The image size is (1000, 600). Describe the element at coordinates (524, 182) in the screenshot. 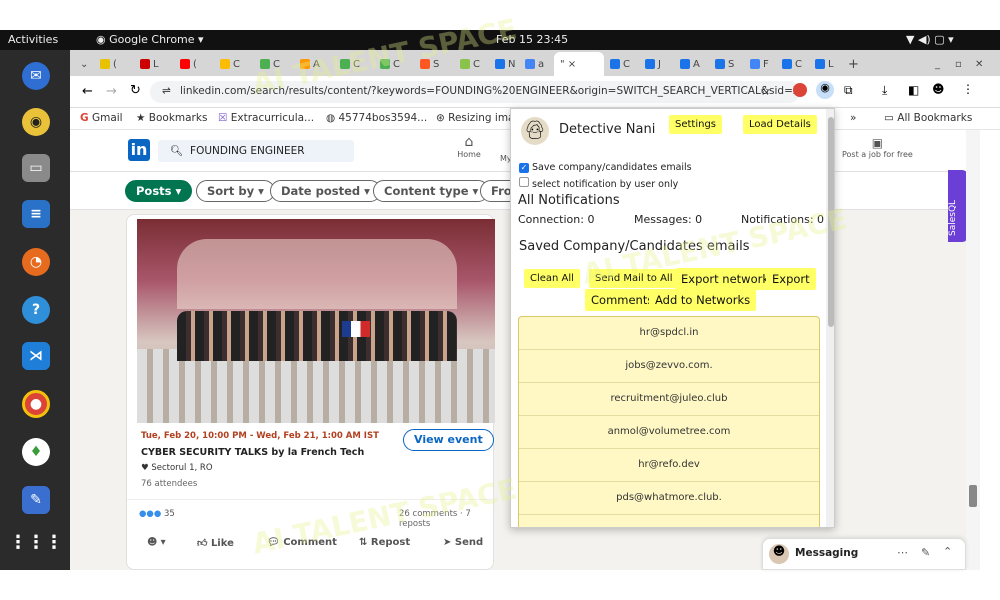

I see `notify-user-checkbox` at that location.